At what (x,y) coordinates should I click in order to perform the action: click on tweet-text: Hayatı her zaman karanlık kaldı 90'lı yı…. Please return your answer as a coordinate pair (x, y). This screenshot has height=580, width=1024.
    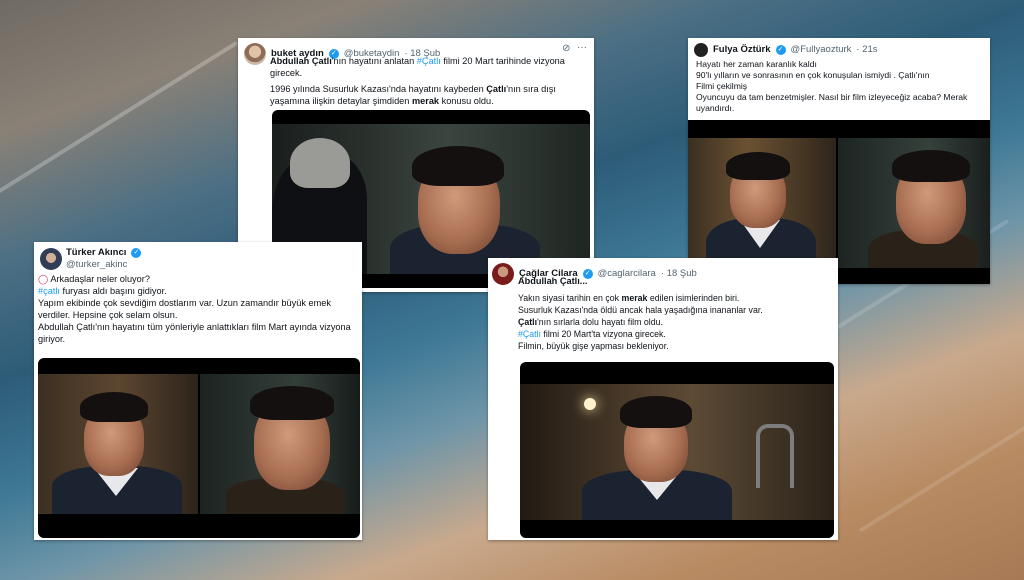
    Looking at the image, I should click on (840, 86).